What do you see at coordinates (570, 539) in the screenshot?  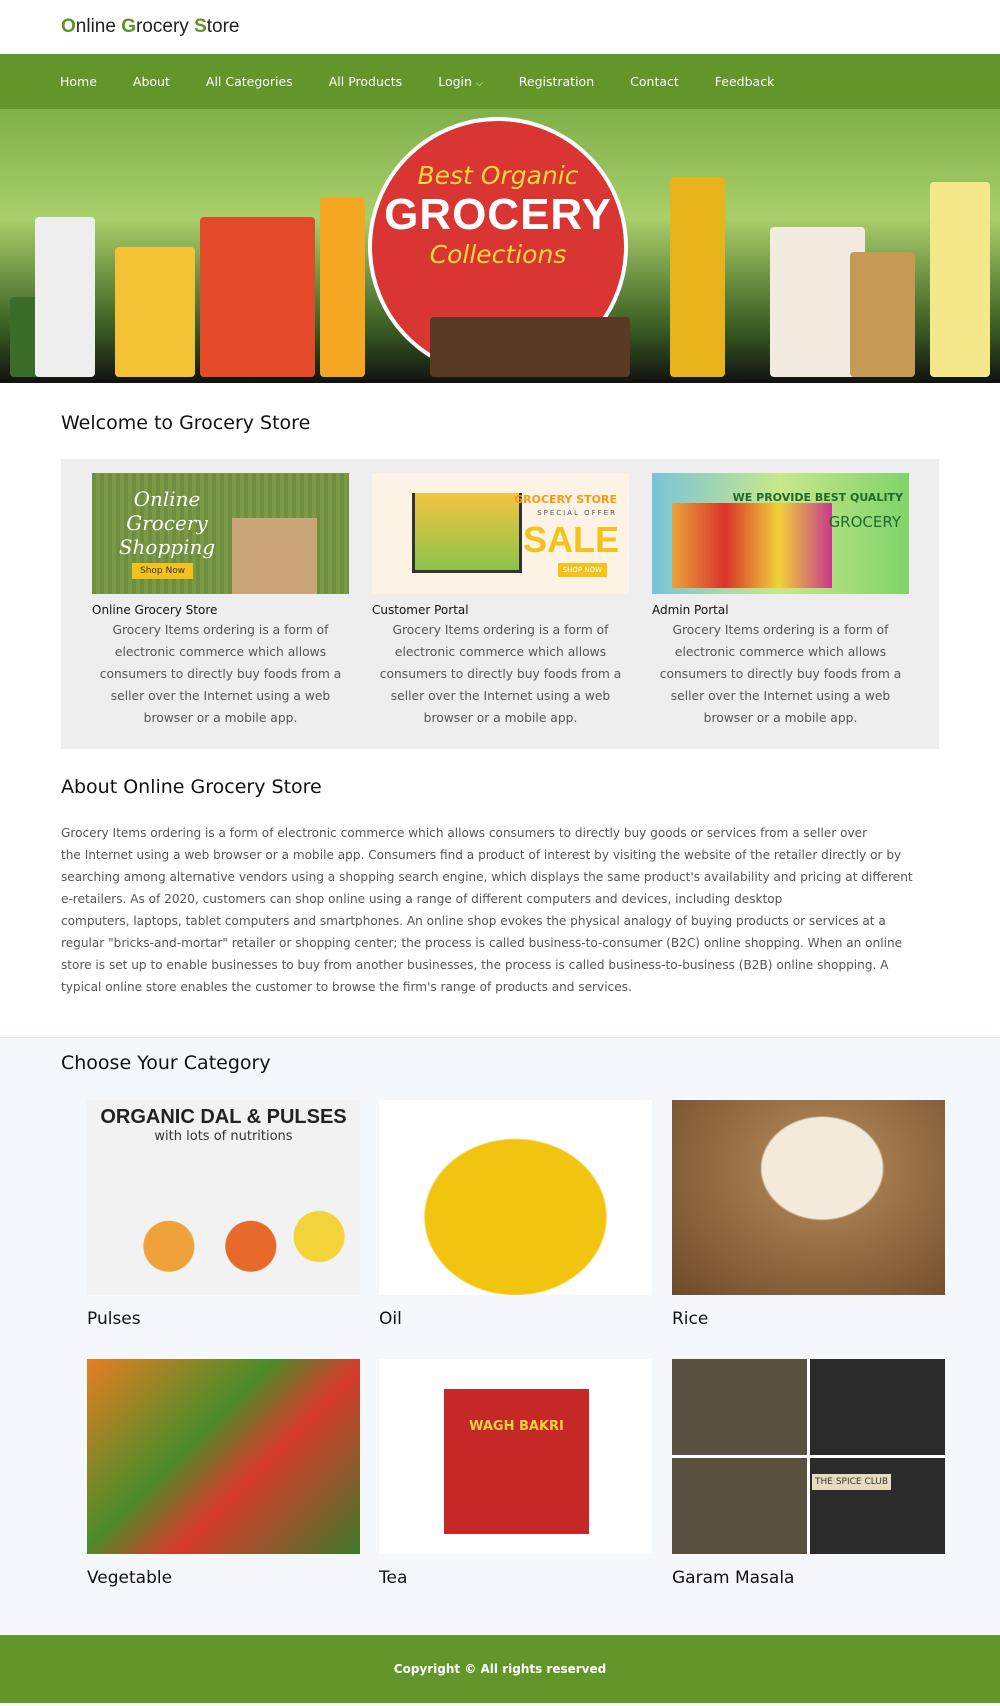 I see `card-image-big: SALE` at bounding box center [570, 539].